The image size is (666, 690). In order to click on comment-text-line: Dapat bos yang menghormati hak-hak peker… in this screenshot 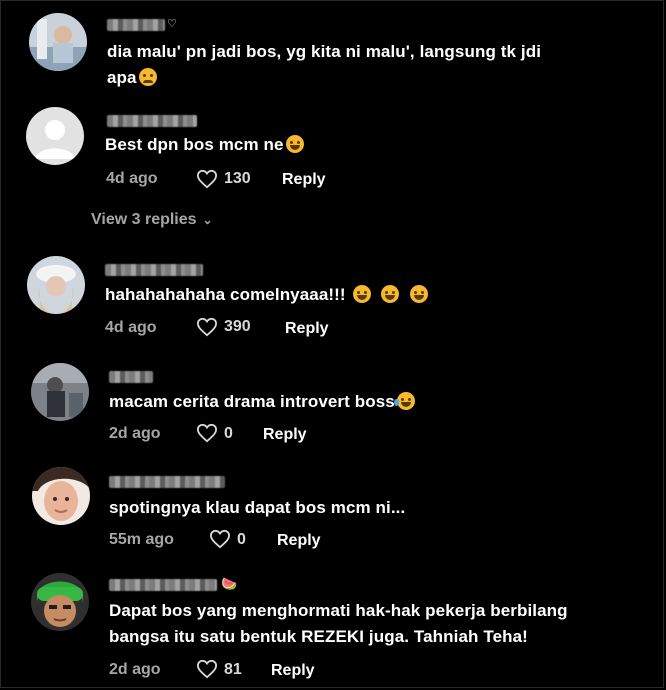, I will do `click(338, 610)`.